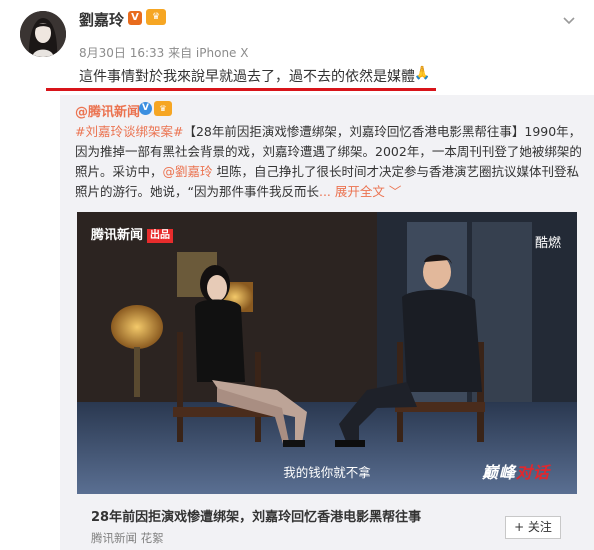  Describe the element at coordinates (241, 89) in the screenshot. I see `highlight-underline` at that location.